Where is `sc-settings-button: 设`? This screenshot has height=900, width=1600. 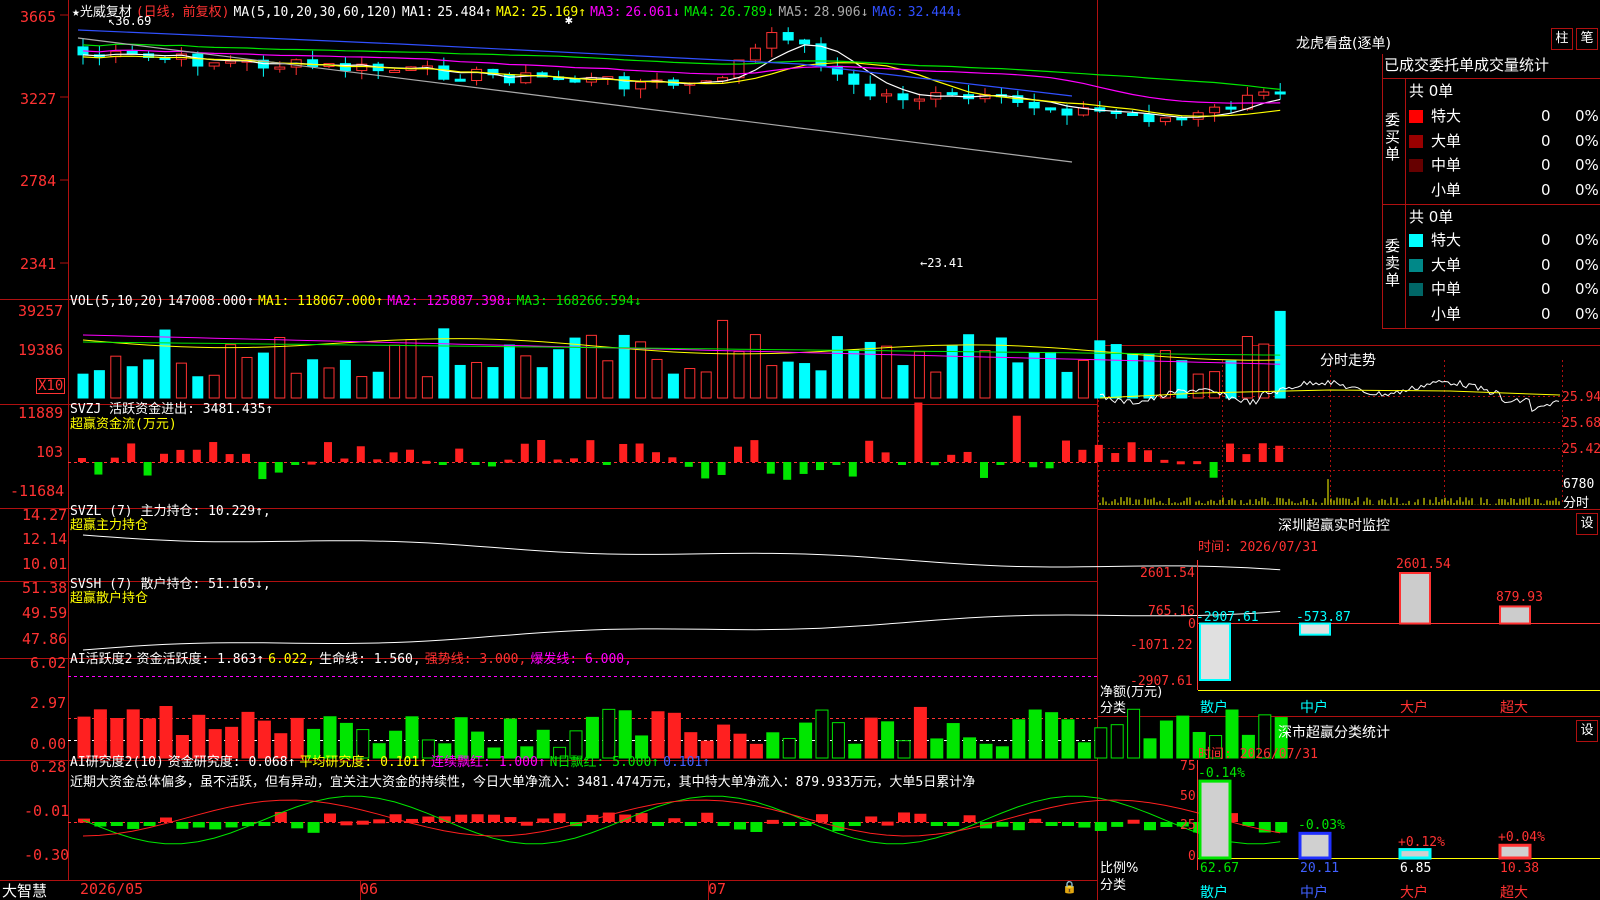
sc-settings-button: 设 is located at coordinates (1587, 731).